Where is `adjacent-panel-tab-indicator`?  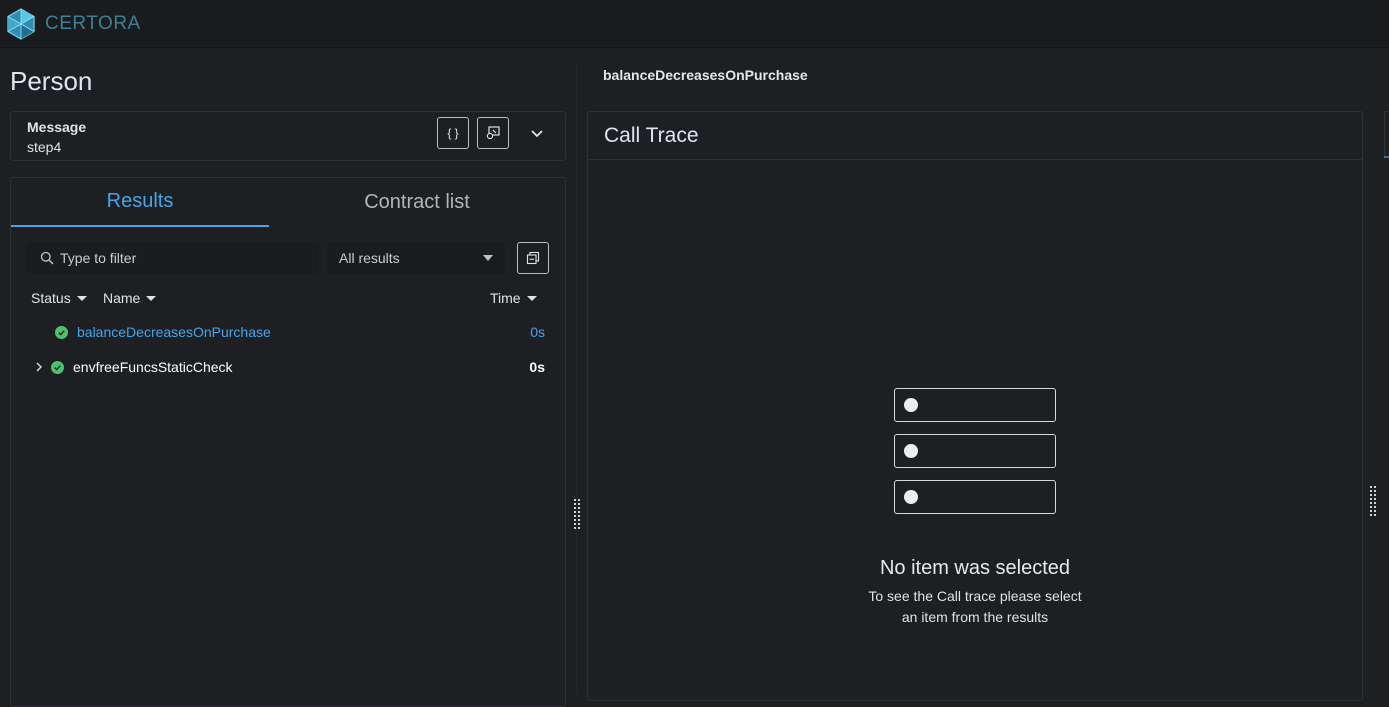 adjacent-panel-tab-indicator is located at coordinates (1386, 157).